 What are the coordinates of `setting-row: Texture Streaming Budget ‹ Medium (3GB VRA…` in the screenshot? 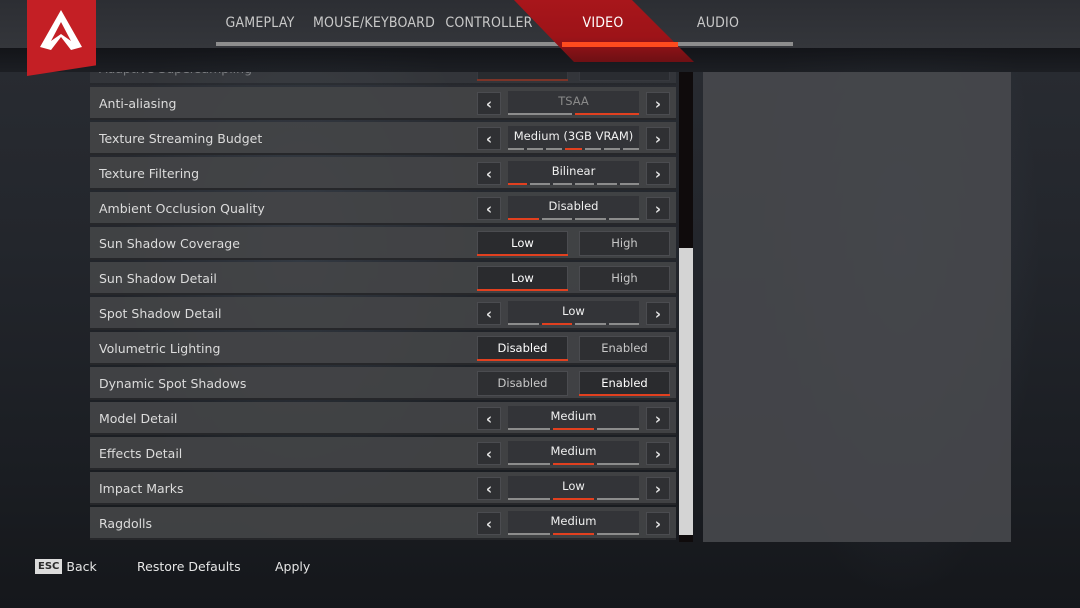 It's located at (383, 138).